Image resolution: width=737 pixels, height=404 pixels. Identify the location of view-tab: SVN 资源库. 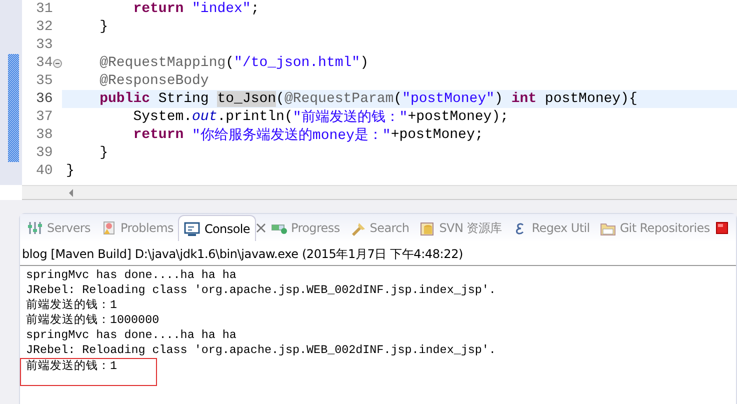
(460, 228).